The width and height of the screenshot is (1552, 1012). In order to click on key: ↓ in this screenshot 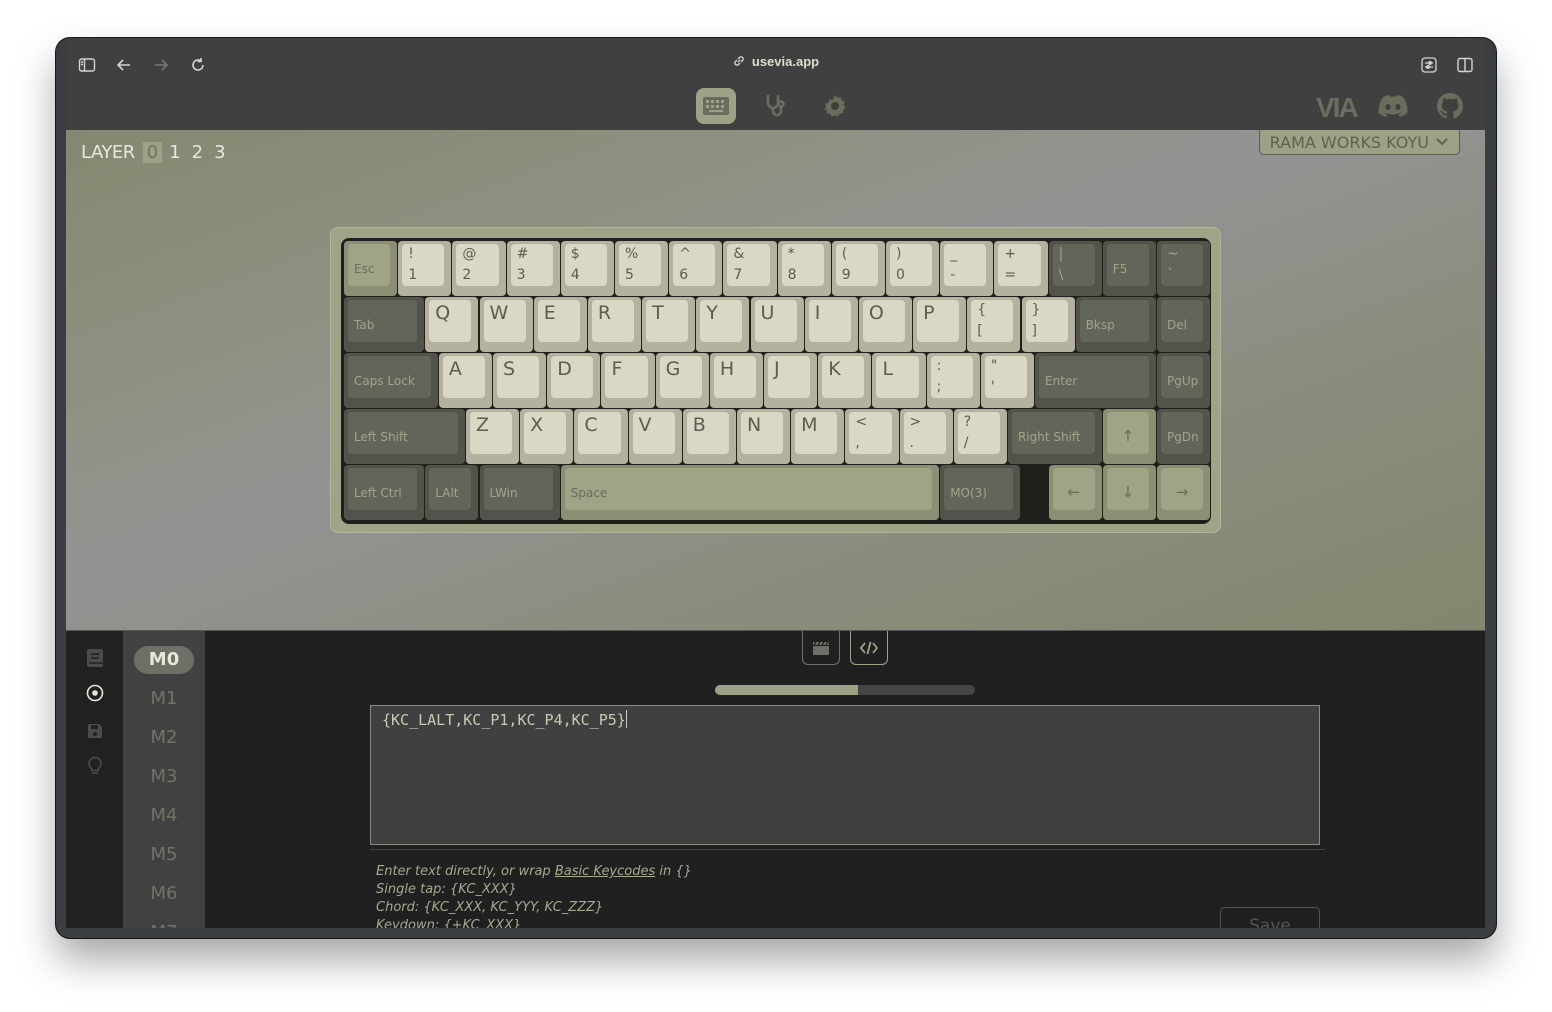, I will do `click(1129, 492)`.